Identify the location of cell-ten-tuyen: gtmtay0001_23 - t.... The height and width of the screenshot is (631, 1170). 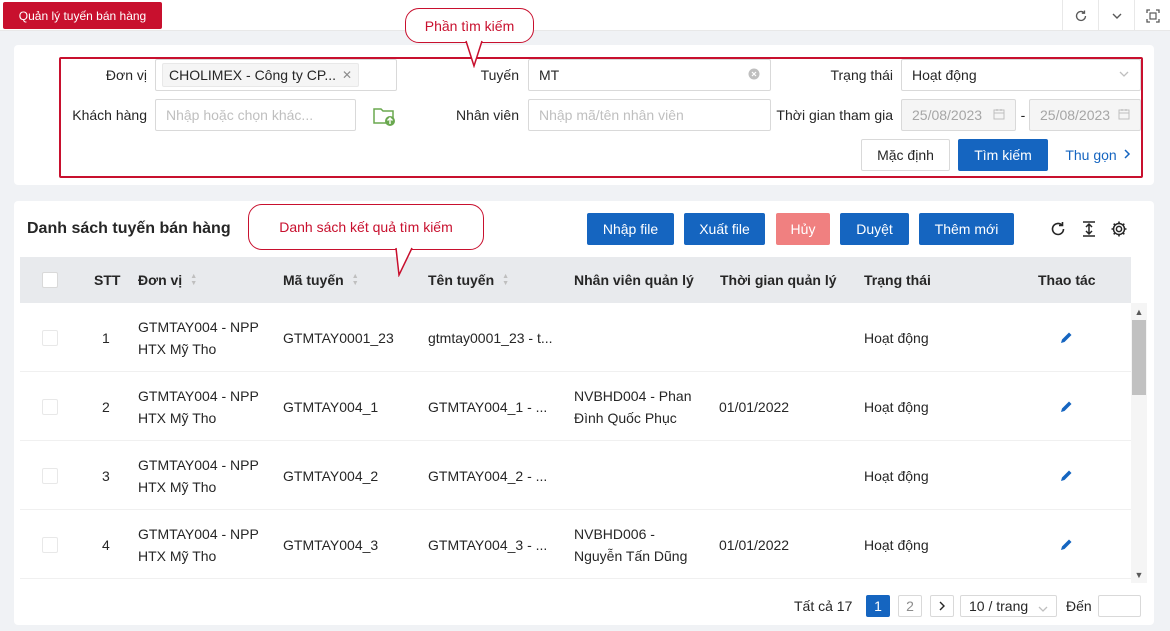
(490, 337).